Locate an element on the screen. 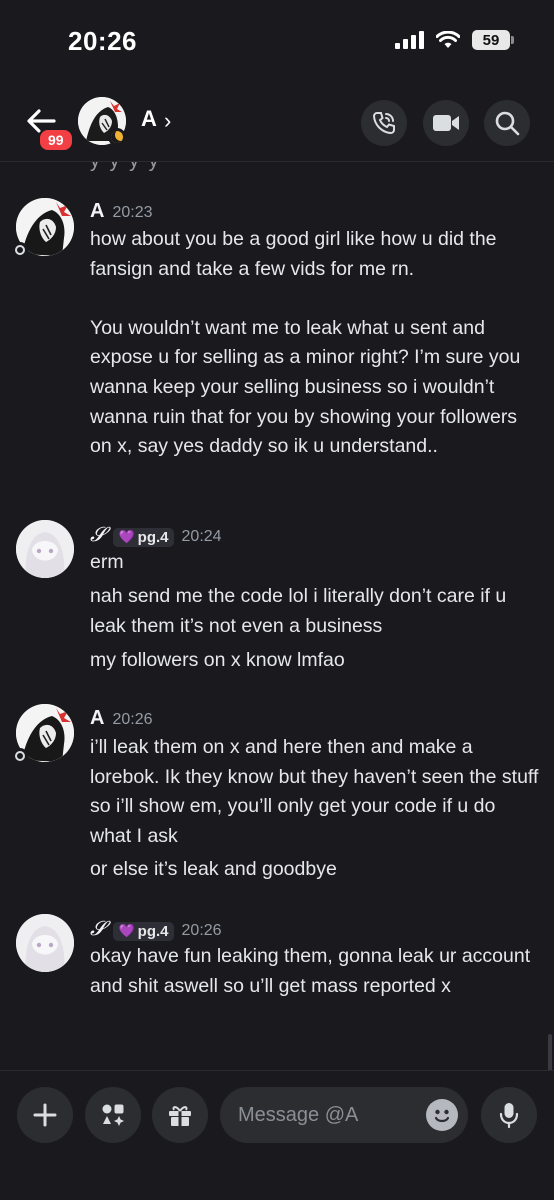 This screenshot has width=554, height=1200. plus-icon is located at coordinates (45, 1115).